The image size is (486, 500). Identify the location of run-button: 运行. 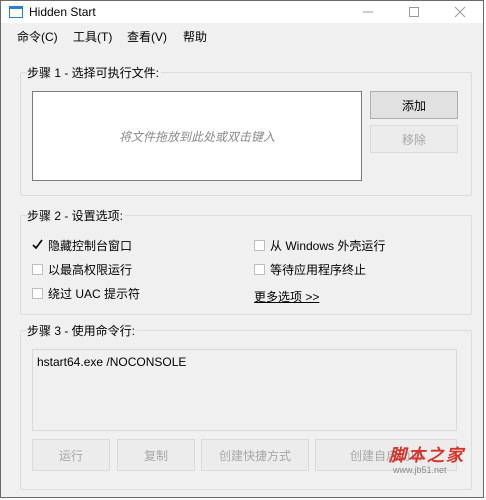
(71, 455).